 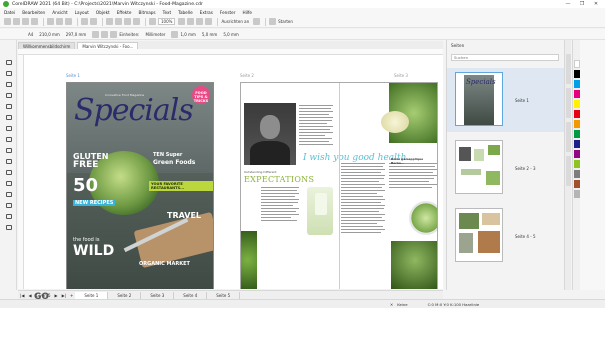 What do you see at coordinates (167, 155) in the screenshot?
I see `cover-ten-super-text: TEN Super` at bounding box center [167, 155].